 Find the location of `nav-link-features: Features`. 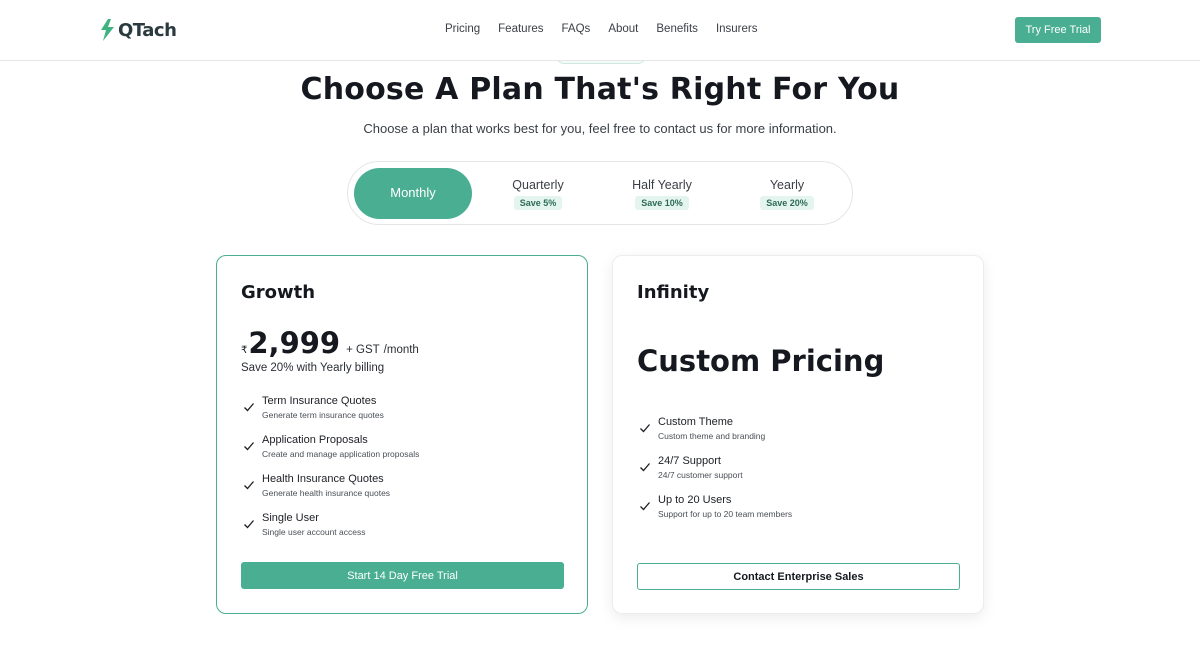

nav-link-features: Features is located at coordinates (520, 29).